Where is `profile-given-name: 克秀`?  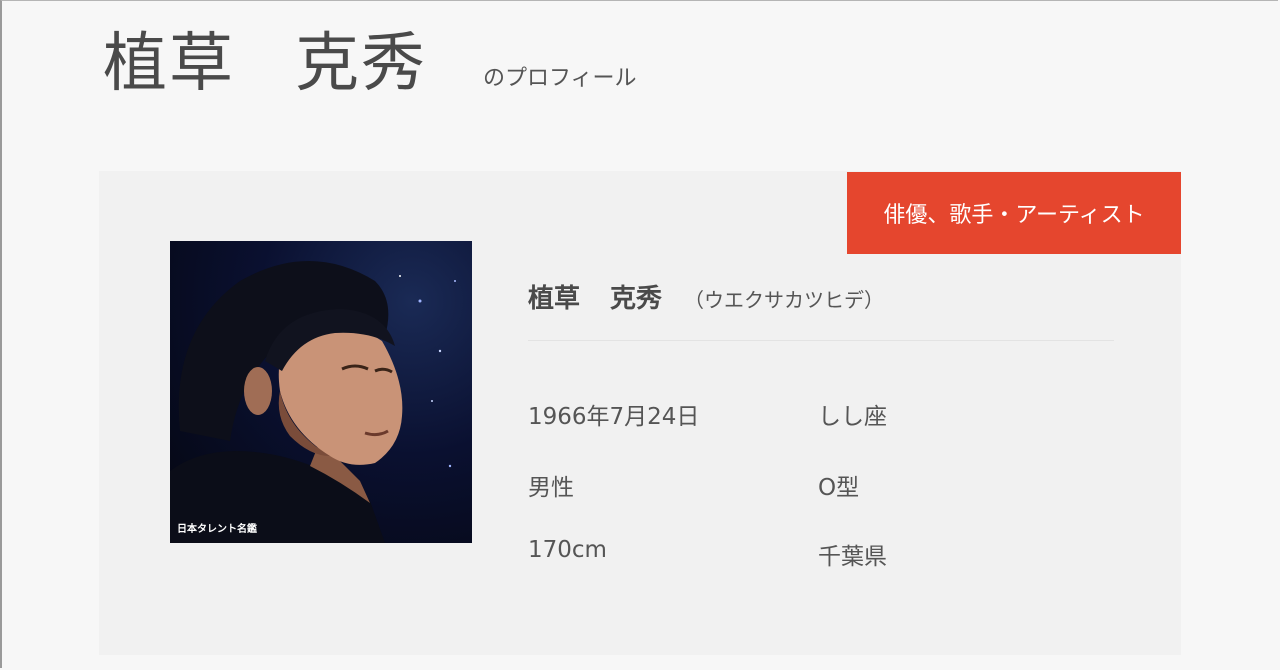
profile-given-name: 克秀 is located at coordinates (636, 299).